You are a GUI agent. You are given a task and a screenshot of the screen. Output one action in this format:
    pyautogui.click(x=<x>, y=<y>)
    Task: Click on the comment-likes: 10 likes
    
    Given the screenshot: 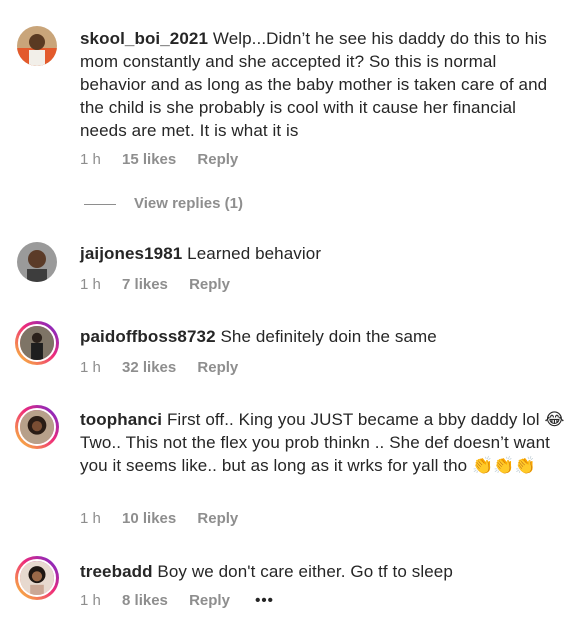 What is the action you would take?
    pyautogui.click(x=149, y=519)
    